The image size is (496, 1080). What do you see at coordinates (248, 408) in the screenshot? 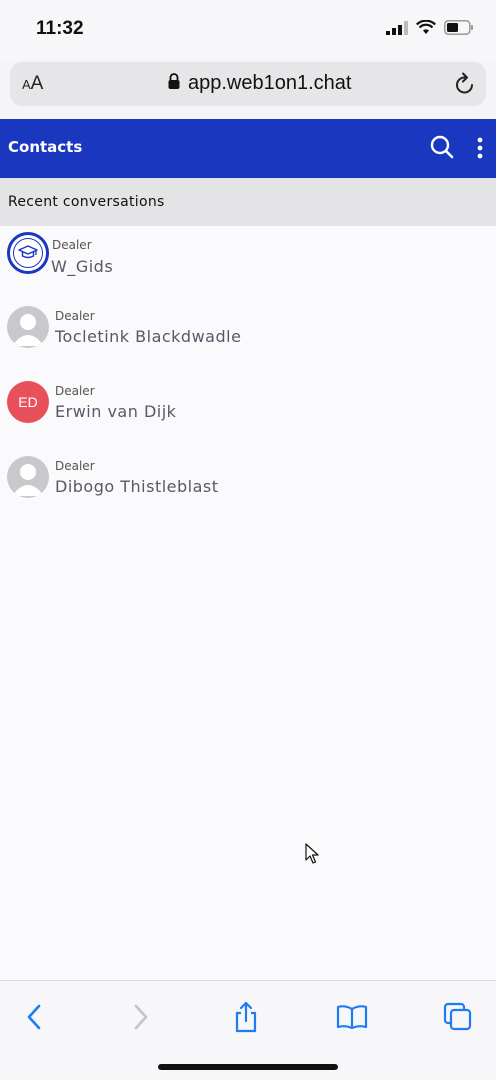
I see `contact-item: ED Dealer Erwin van Dijk` at bounding box center [248, 408].